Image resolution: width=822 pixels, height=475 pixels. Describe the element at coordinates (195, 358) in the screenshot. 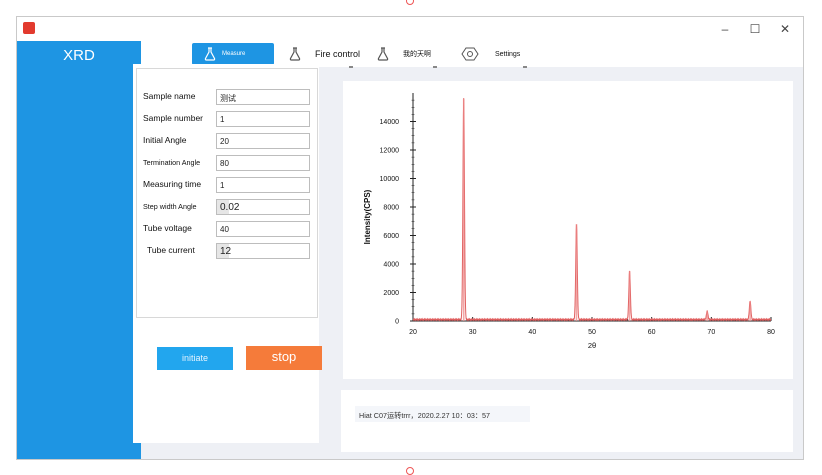

I see `initiate-button: initiate` at that location.